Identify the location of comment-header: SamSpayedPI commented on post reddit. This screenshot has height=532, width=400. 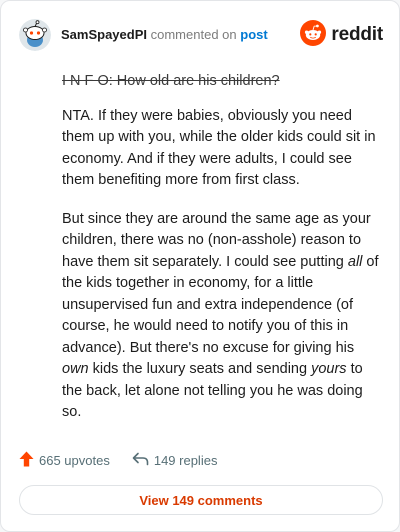
(201, 35).